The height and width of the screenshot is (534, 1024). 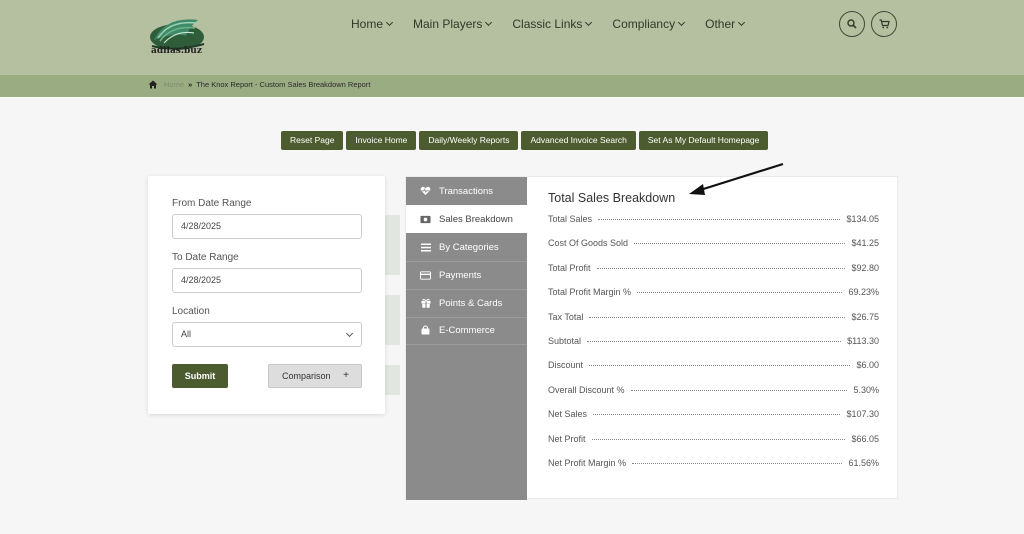 I want to click on nav-other: Other, so click(x=725, y=24).